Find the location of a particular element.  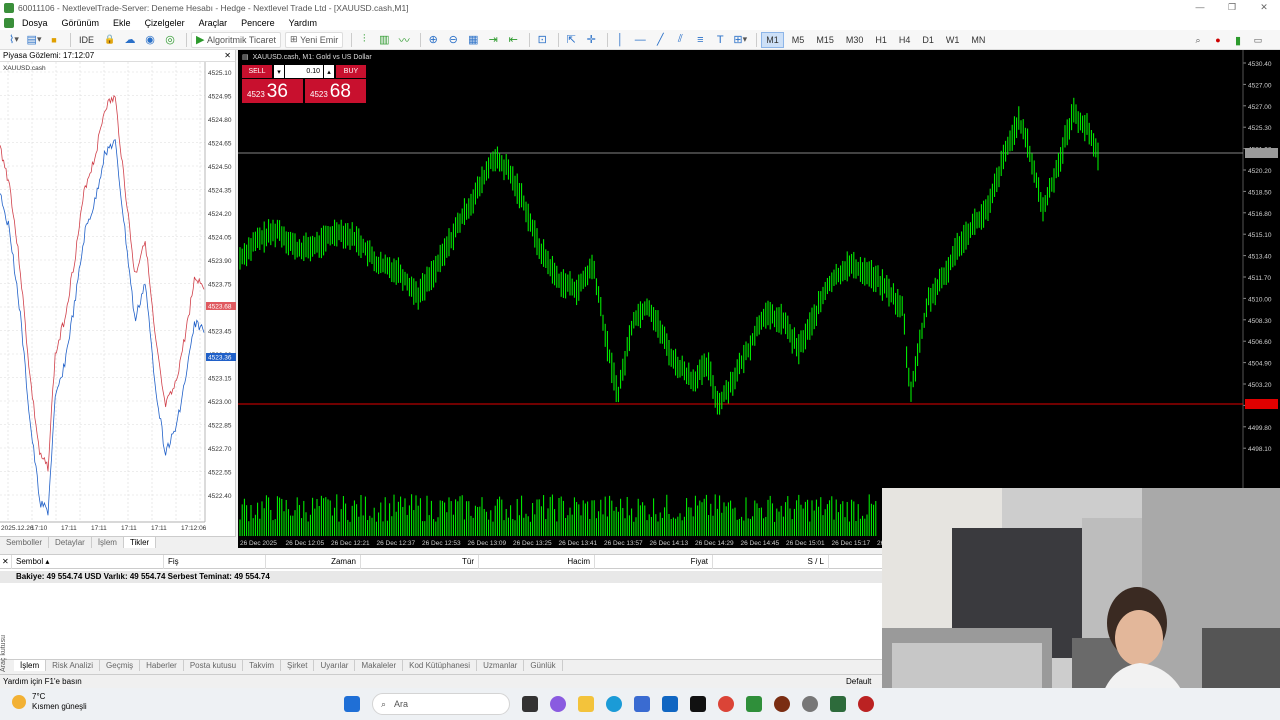

tab-news: Haberler is located at coordinates (162, 665).